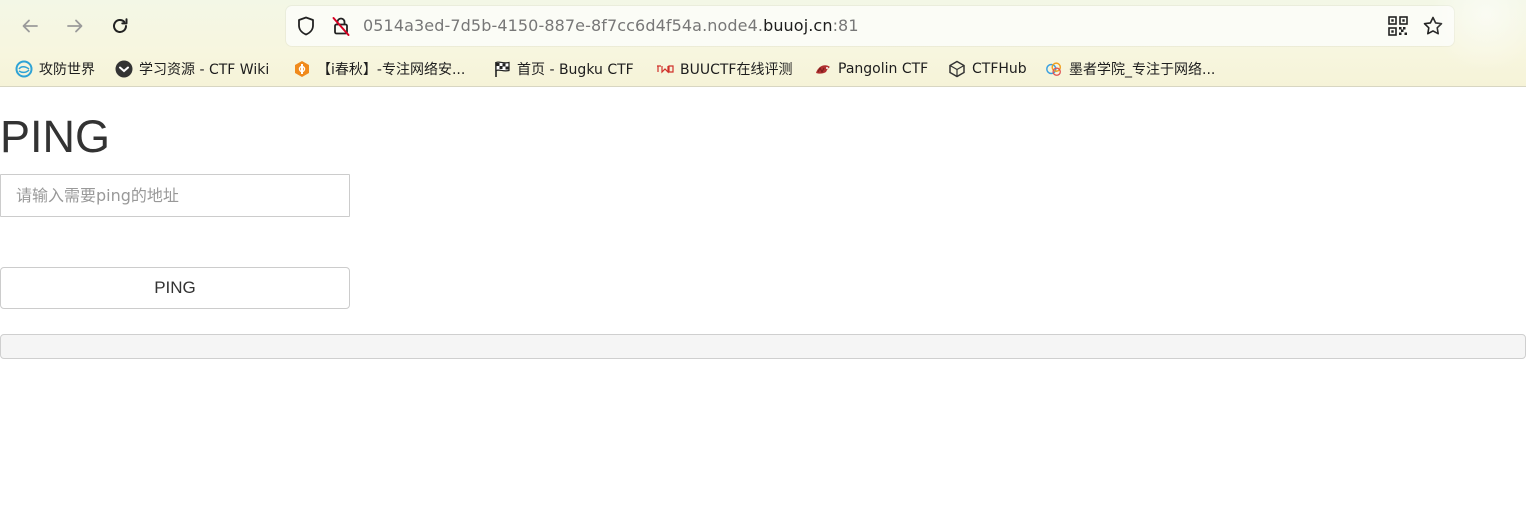  Describe the element at coordinates (575, 70) in the screenshot. I see `bookmark-label: 首页 - Bugku CTF` at that location.